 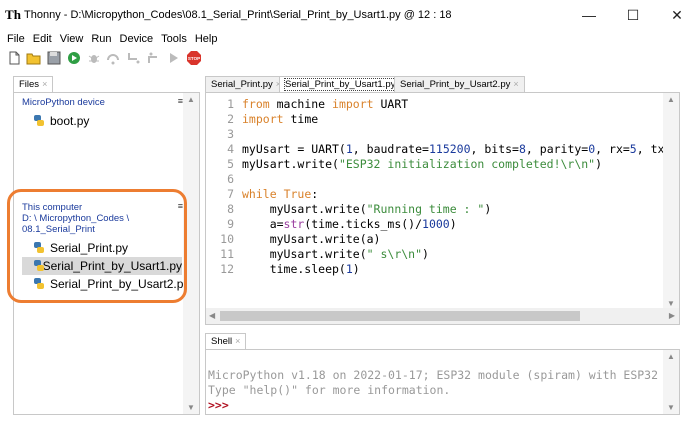 I want to click on scroll-left-icon: ◀, so click(x=212, y=315).